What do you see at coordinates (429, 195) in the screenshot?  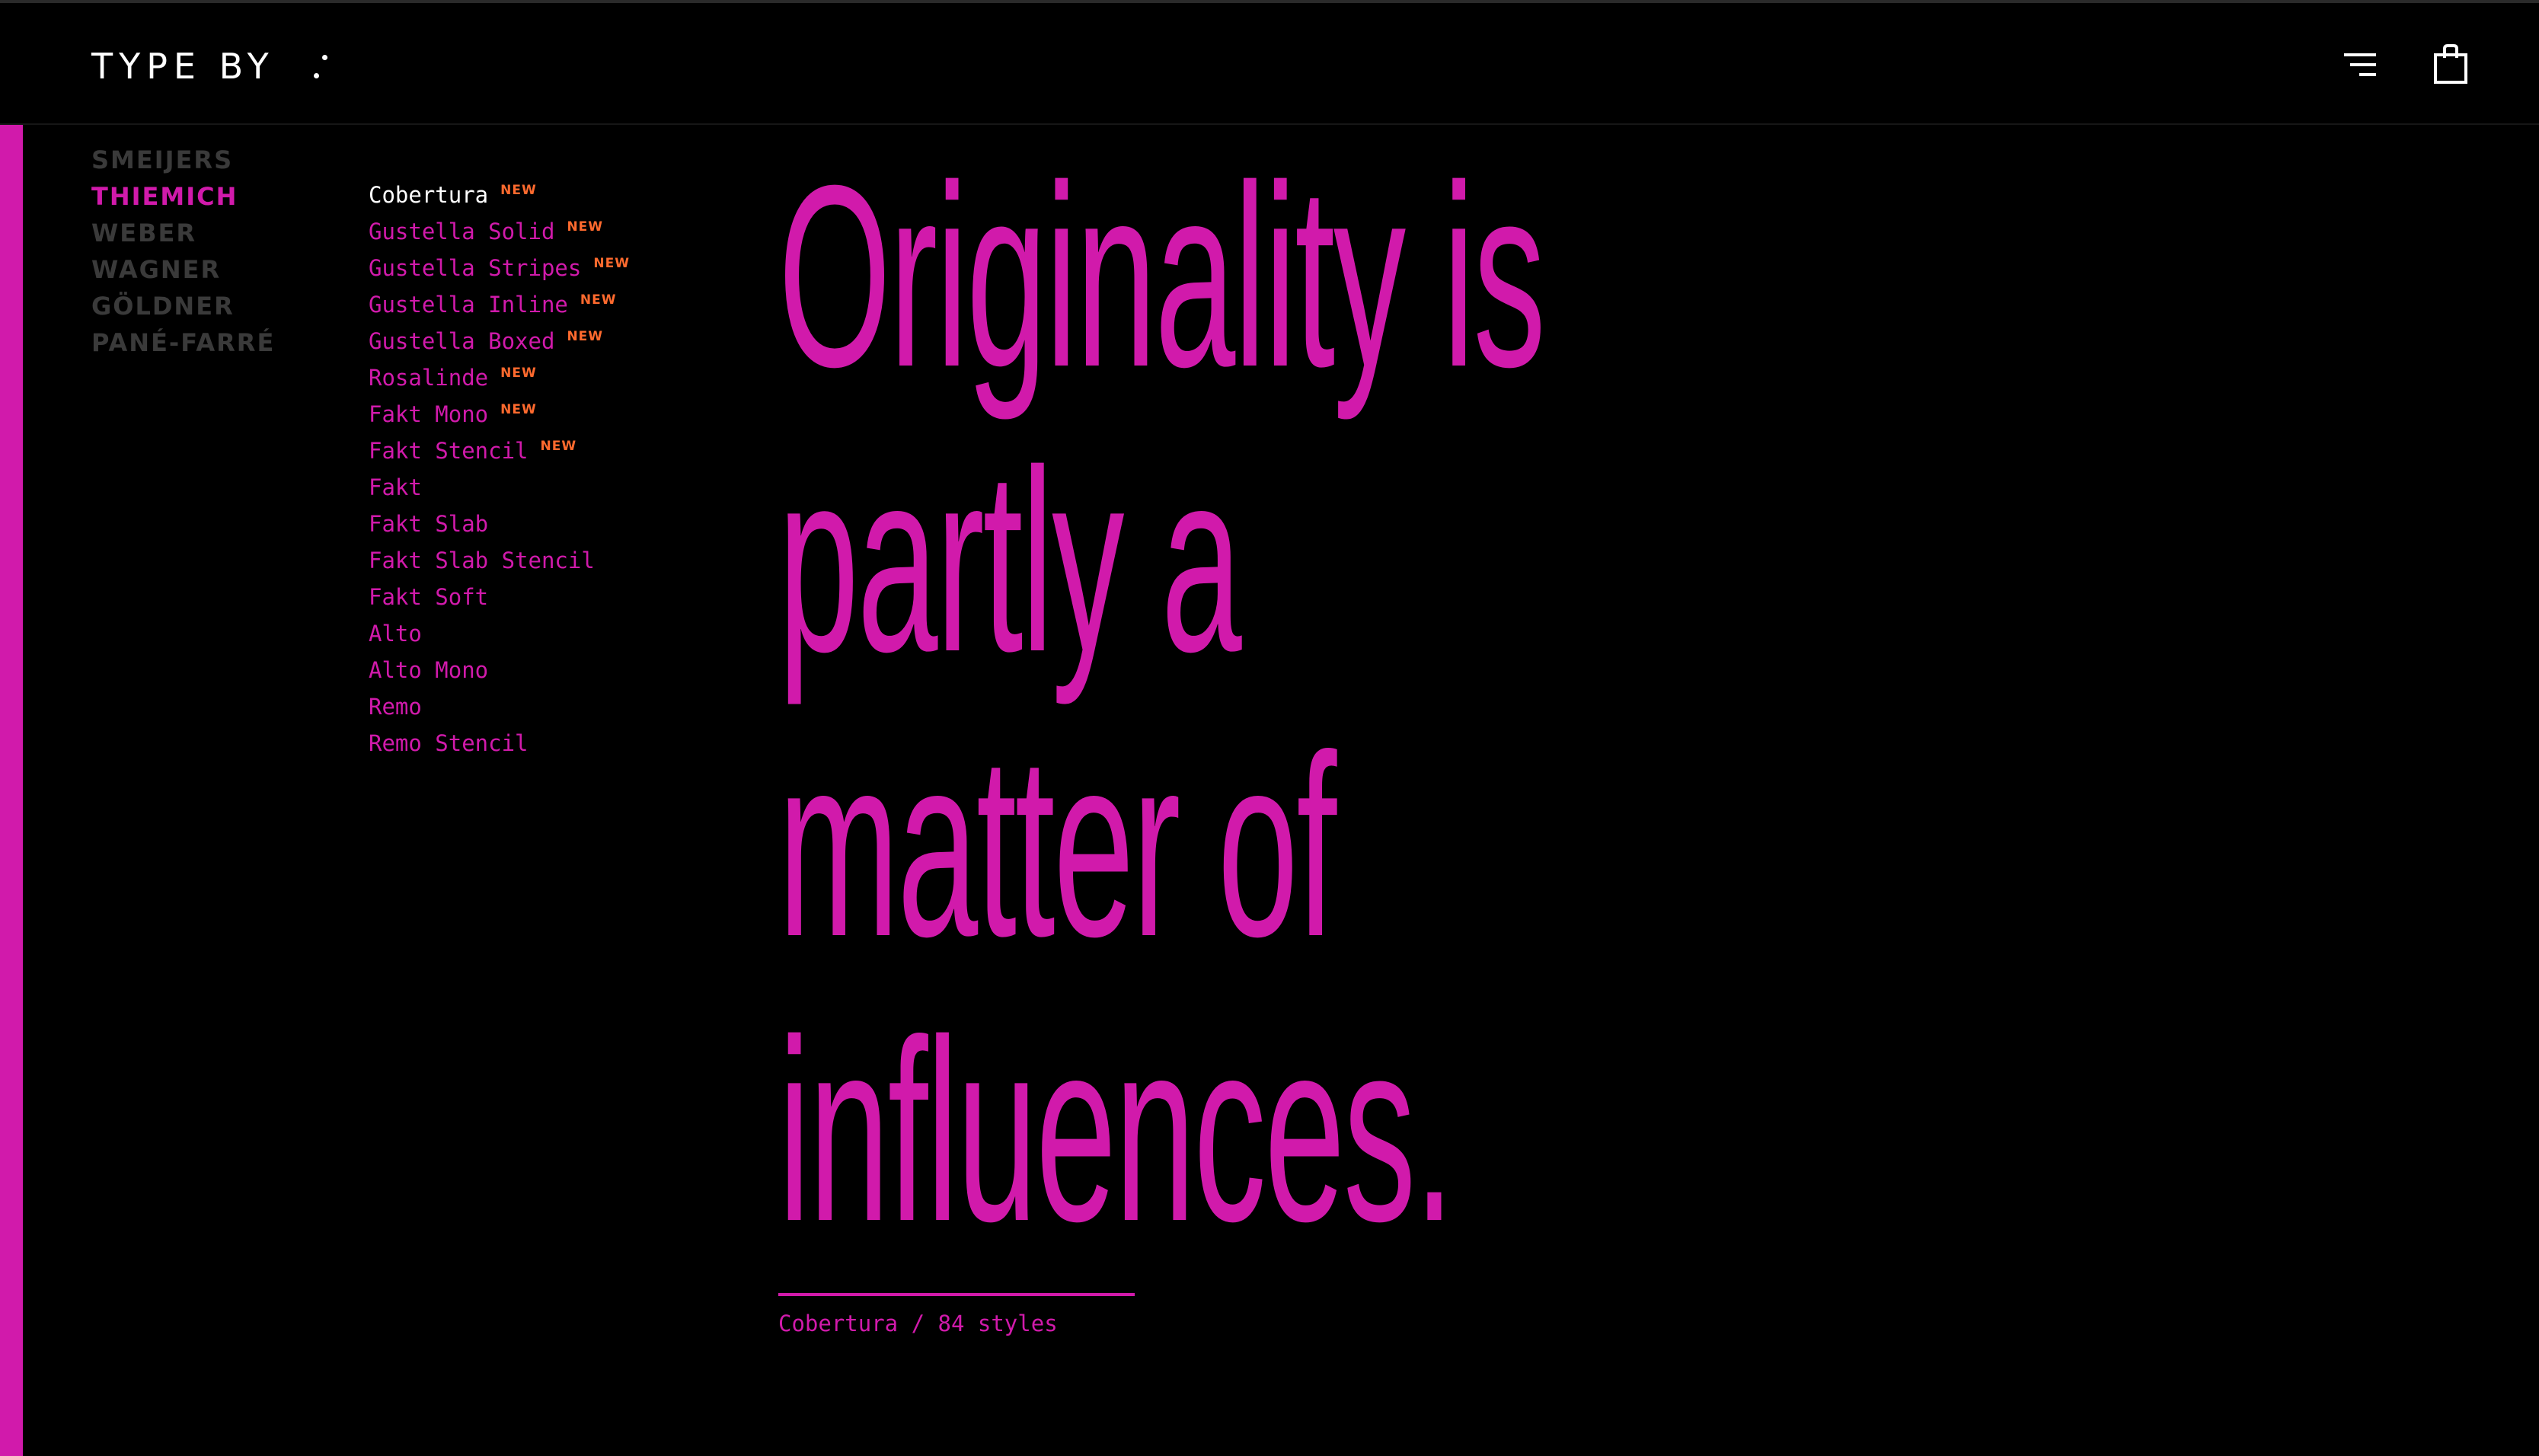 I see `font-item-label: Cobertura` at bounding box center [429, 195].